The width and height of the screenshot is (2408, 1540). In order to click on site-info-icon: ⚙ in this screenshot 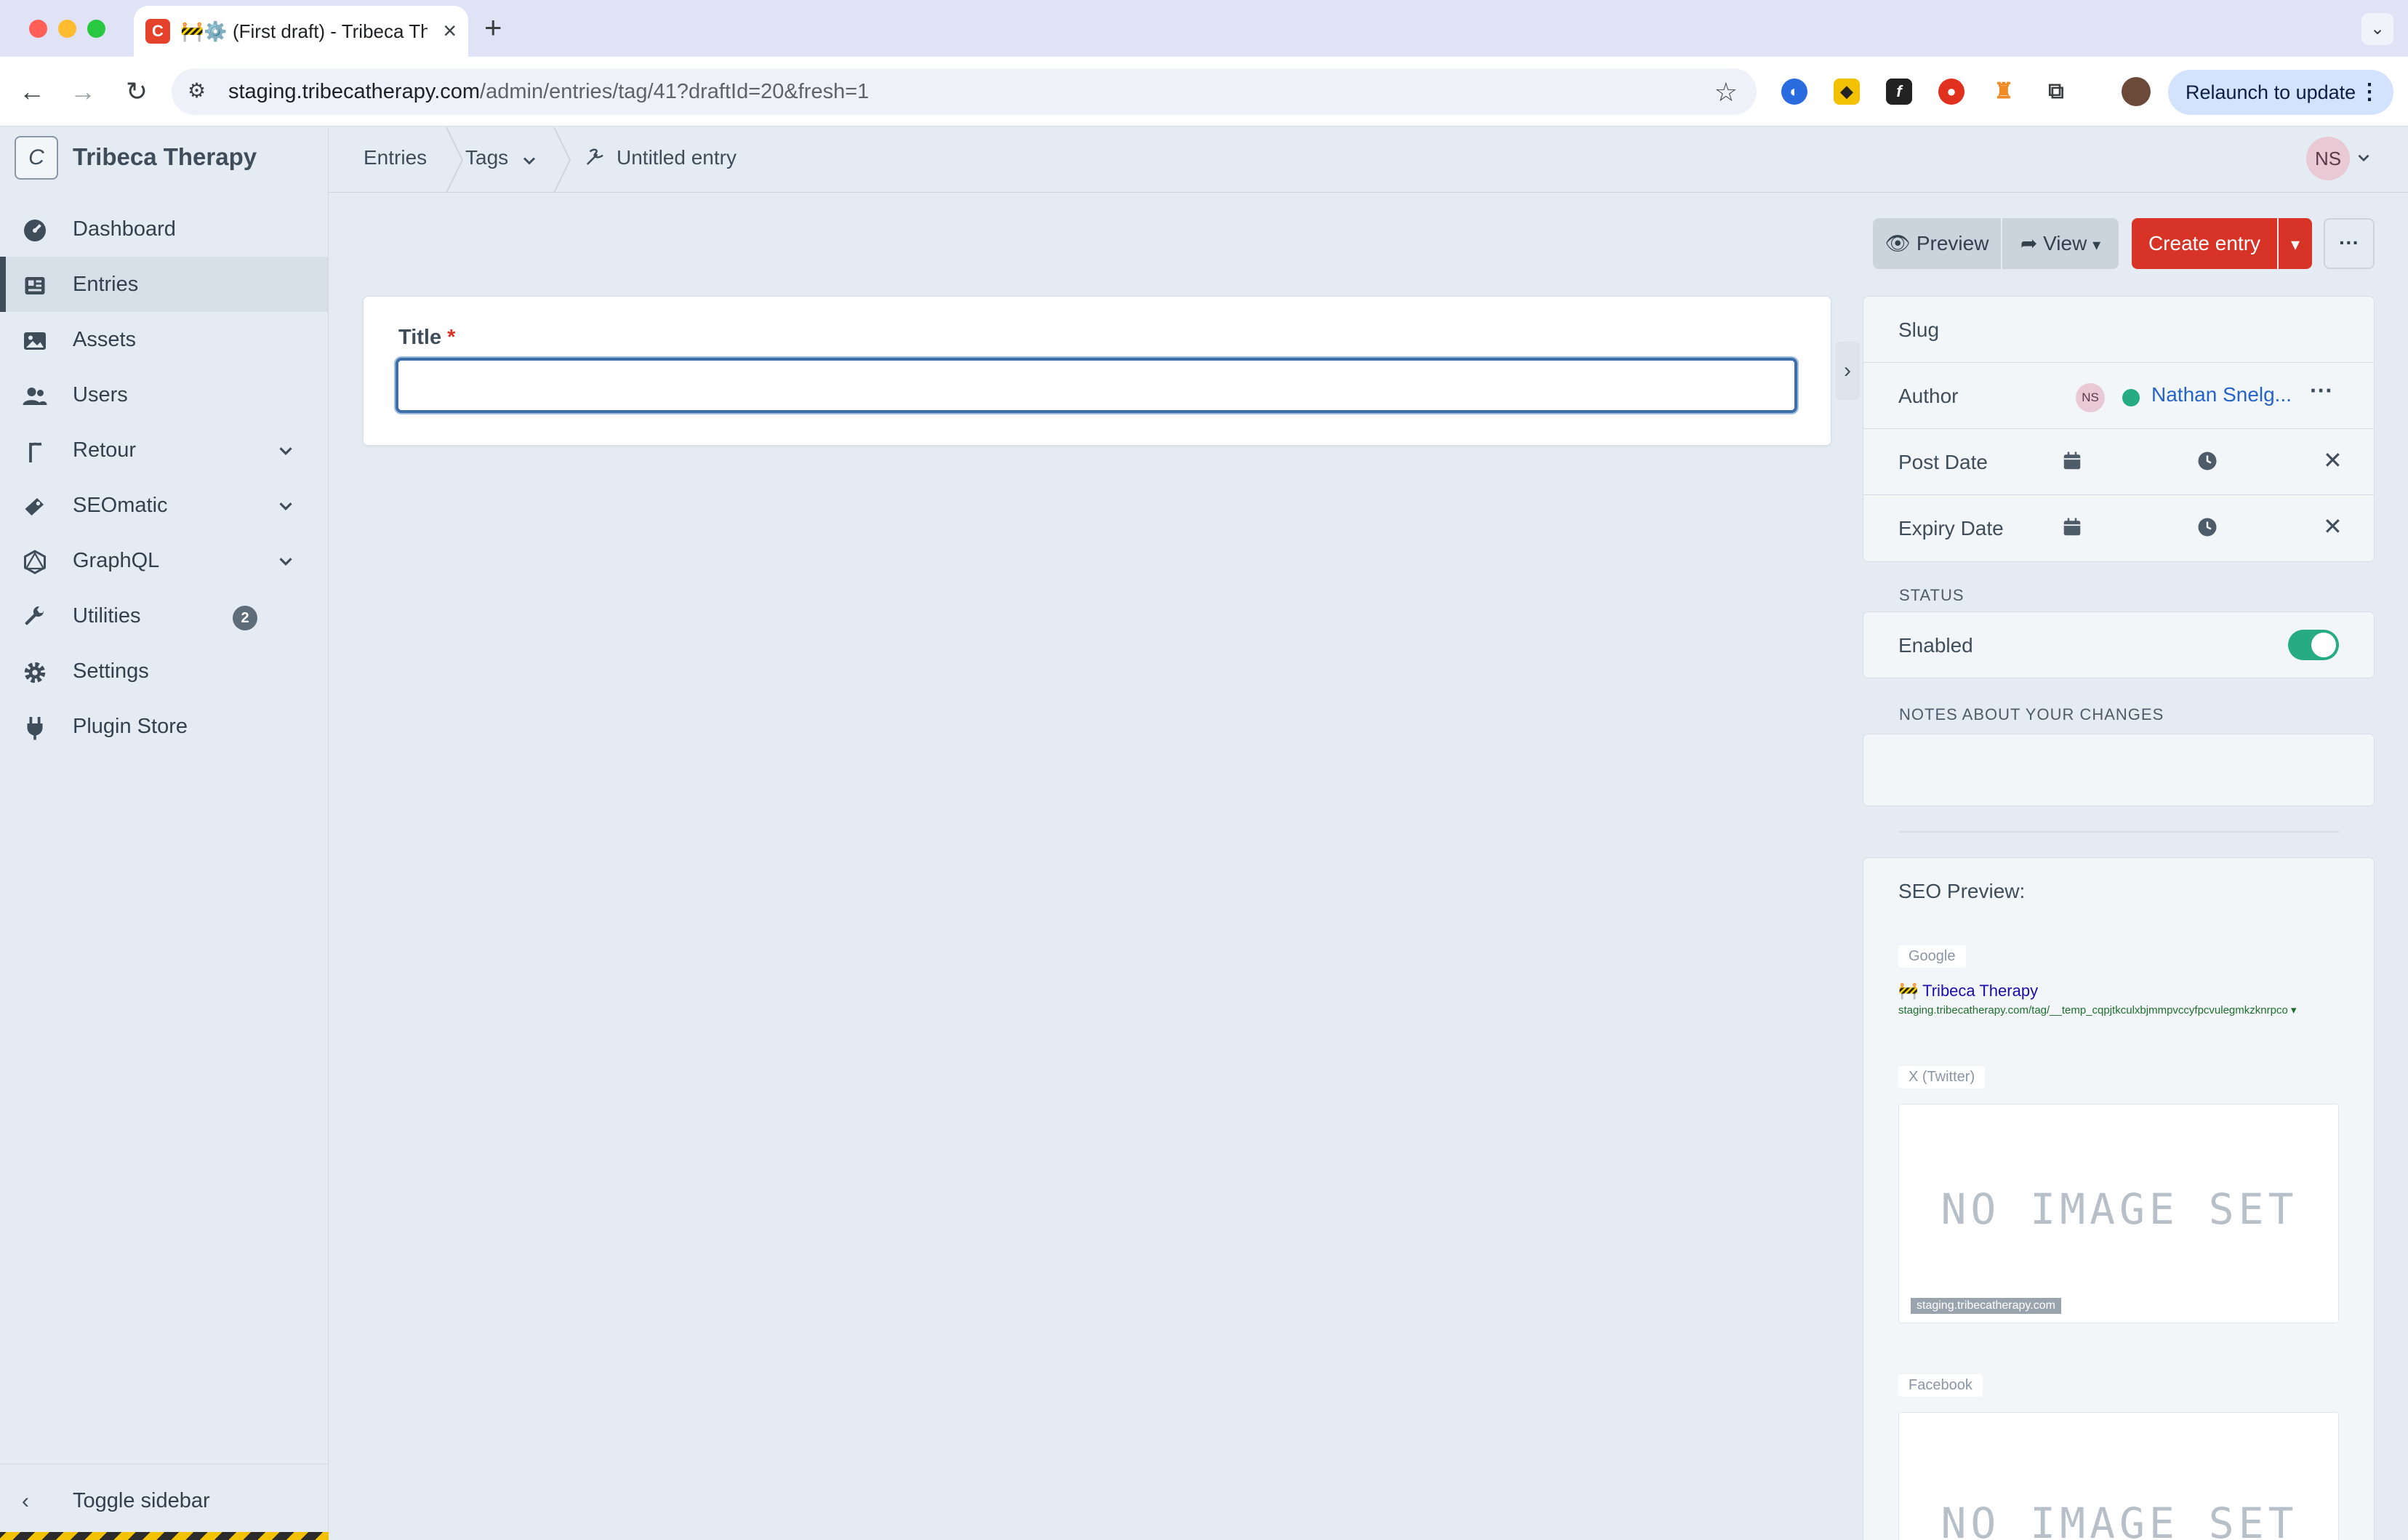, I will do `click(197, 91)`.